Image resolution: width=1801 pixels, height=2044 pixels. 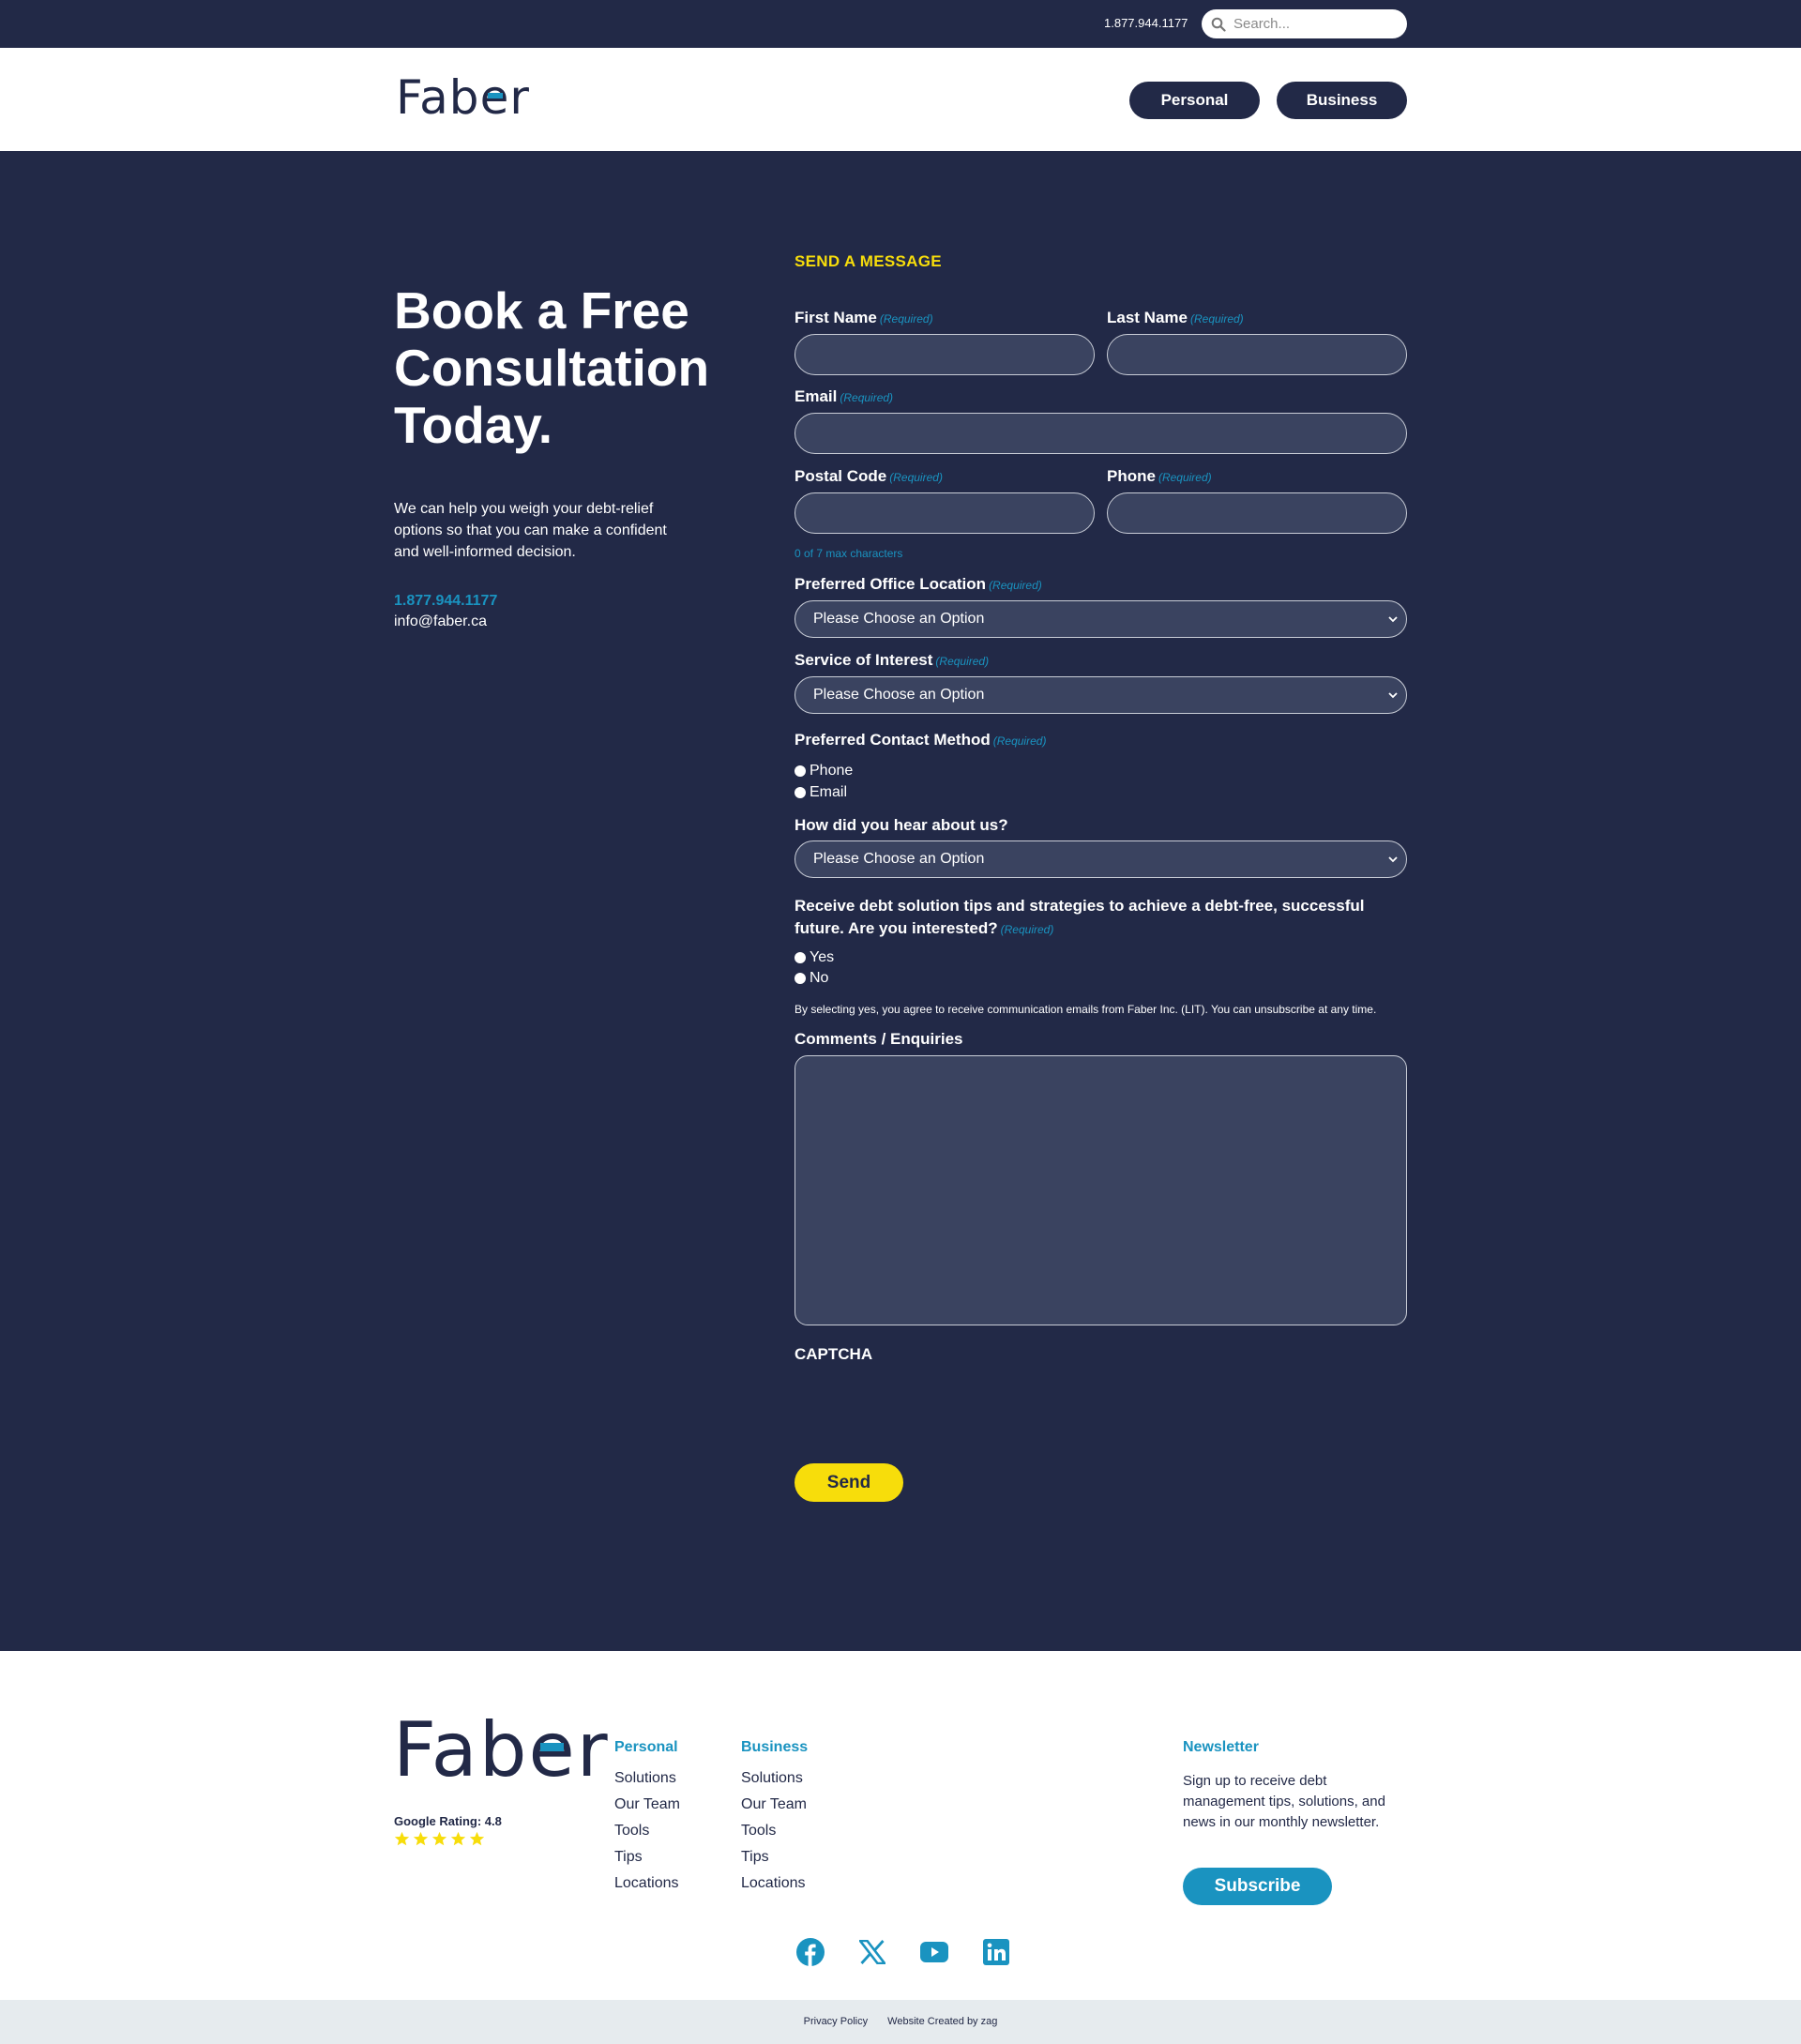 I want to click on first-name-label: First Name (Required), so click(x=864, y=317).